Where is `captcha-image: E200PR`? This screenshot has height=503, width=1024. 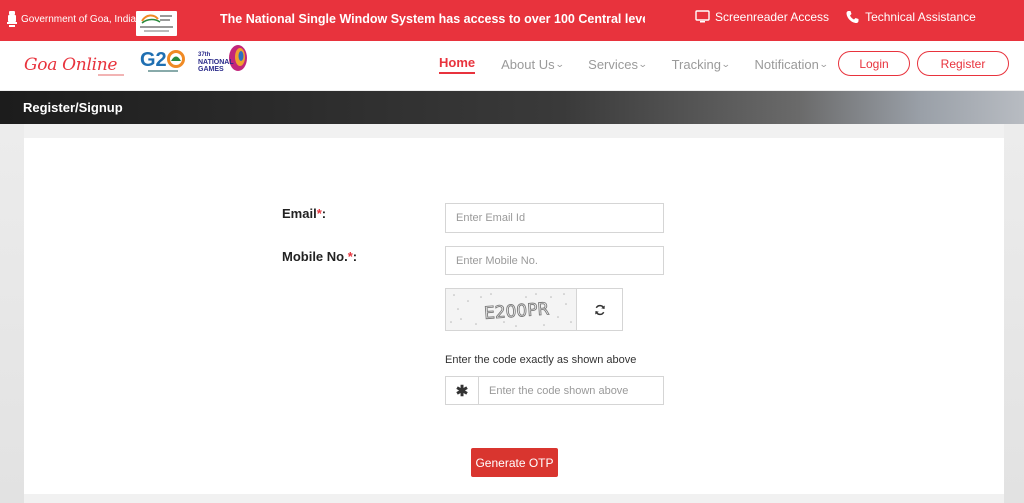 captcha-image: E200PR is located at coordinates (511, 309).